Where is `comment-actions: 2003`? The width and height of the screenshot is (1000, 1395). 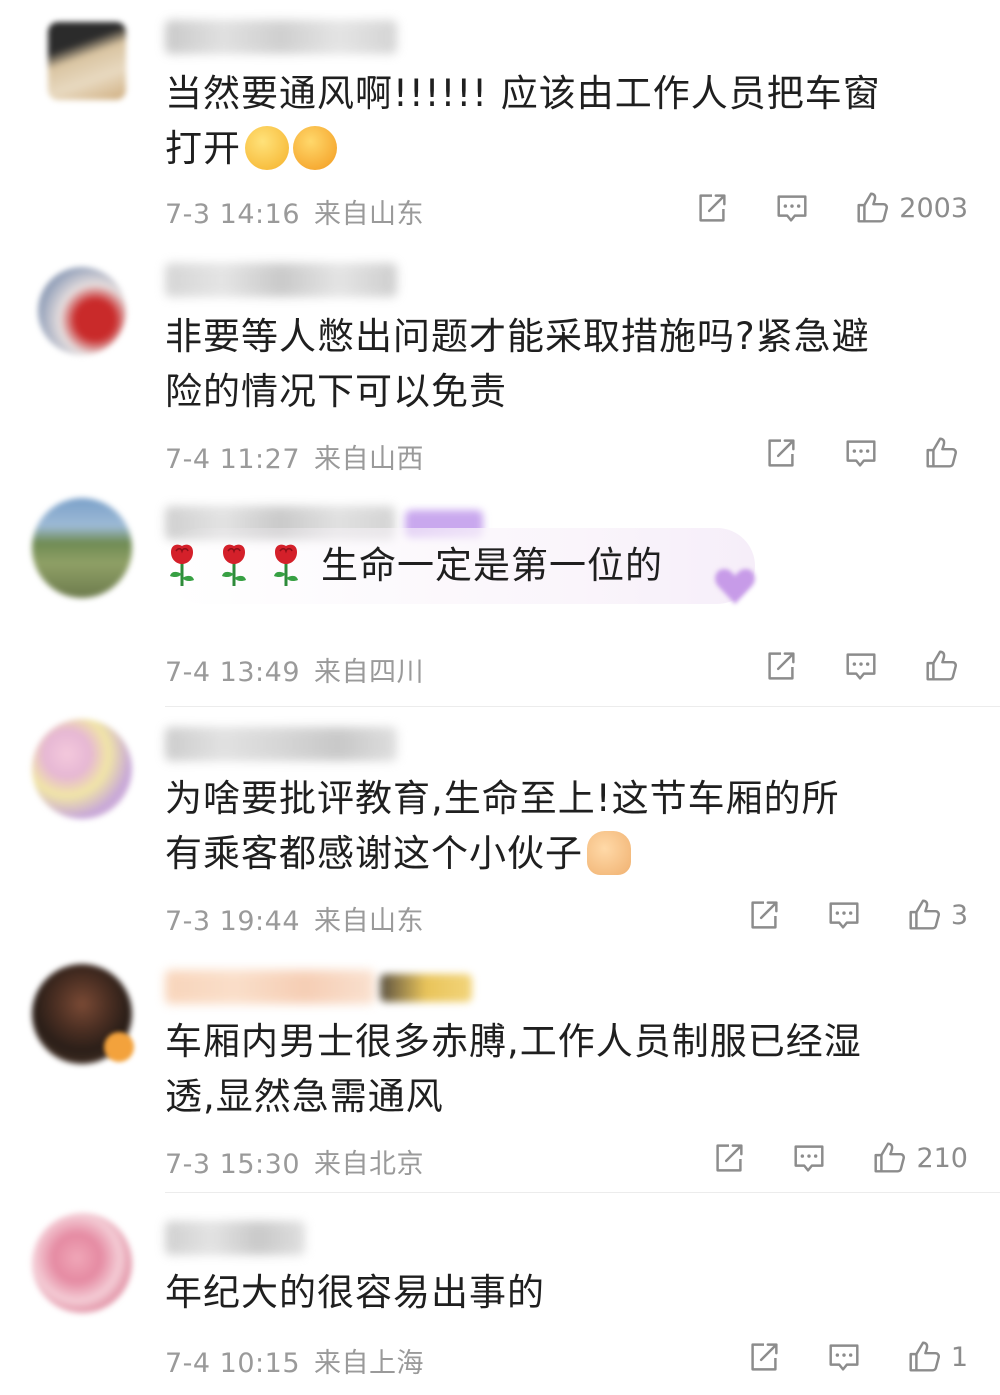
comment-actions: 2003 is located at coordinates (830, 208).